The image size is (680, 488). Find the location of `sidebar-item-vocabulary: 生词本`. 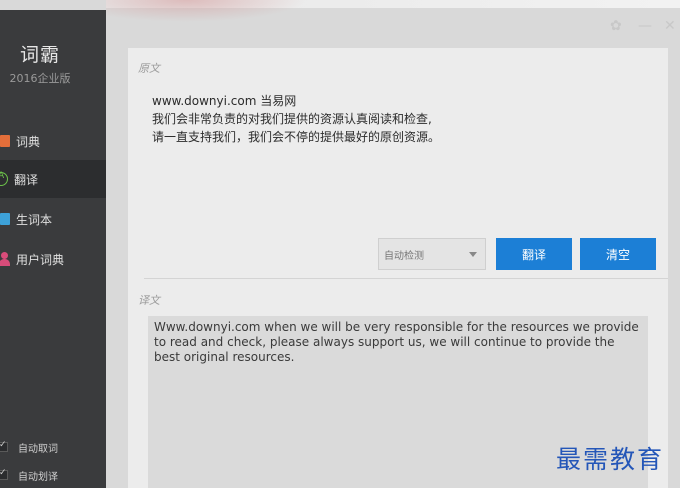

sidebar-item-vocabulary: 生词本 is located at coordinates (53, 219).